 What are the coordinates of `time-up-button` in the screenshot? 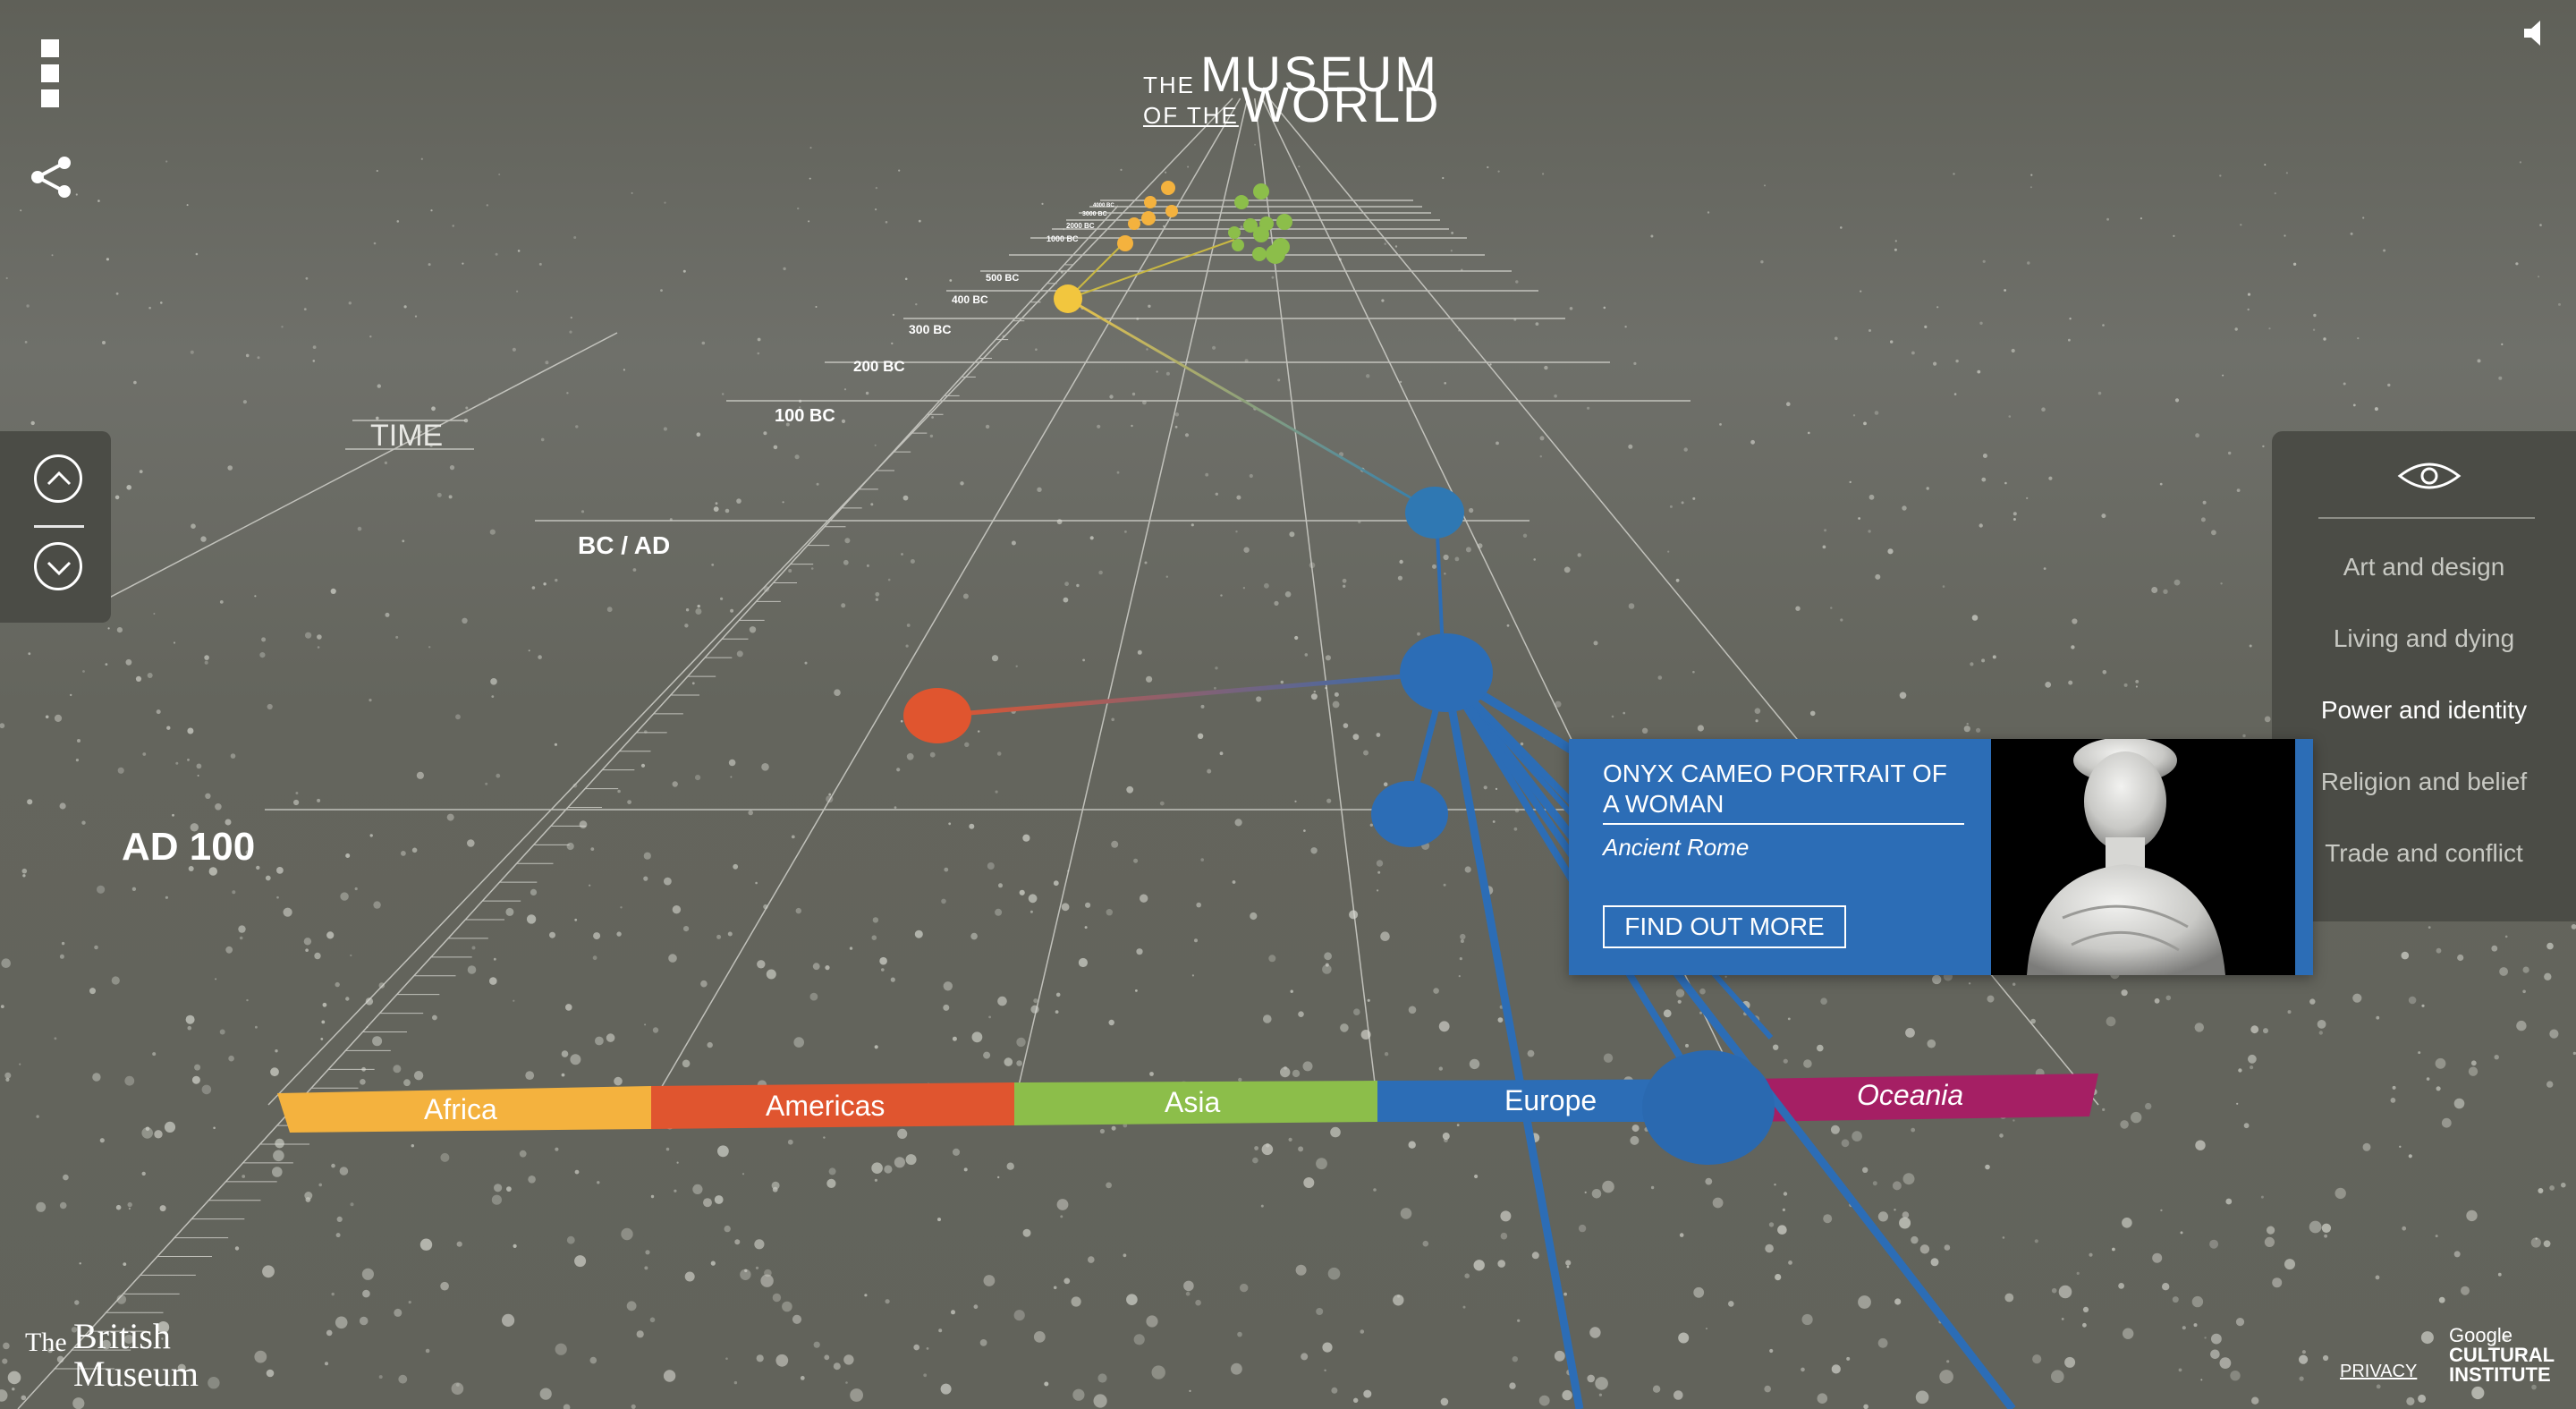 It's located at (58, 478).